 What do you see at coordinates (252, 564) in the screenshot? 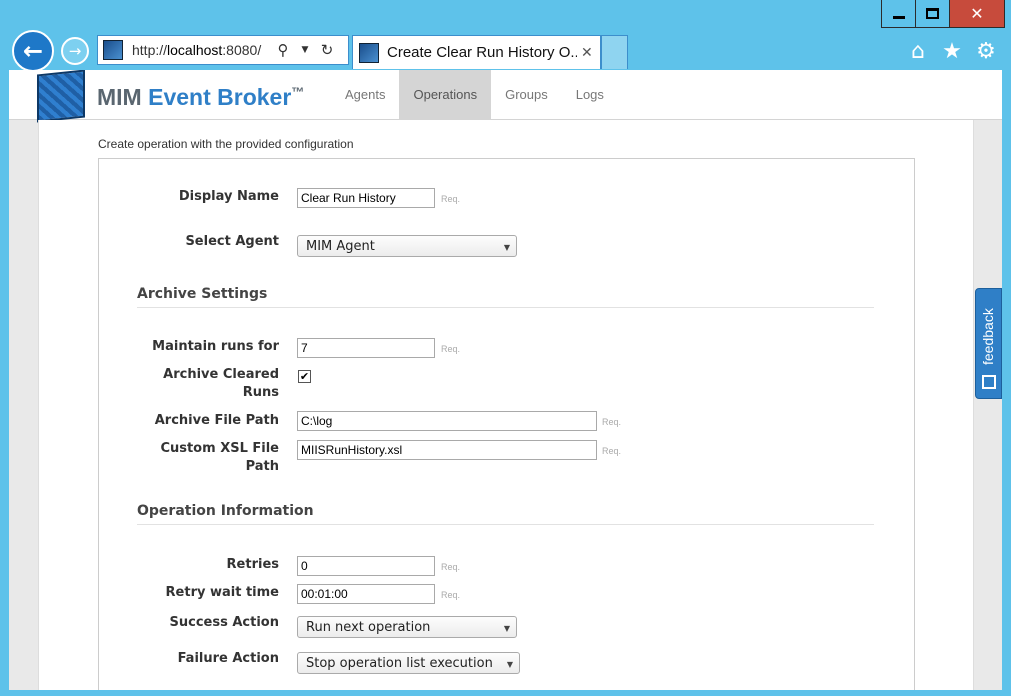
I see `retries-label: Retries` at bounding box center [252, 564].